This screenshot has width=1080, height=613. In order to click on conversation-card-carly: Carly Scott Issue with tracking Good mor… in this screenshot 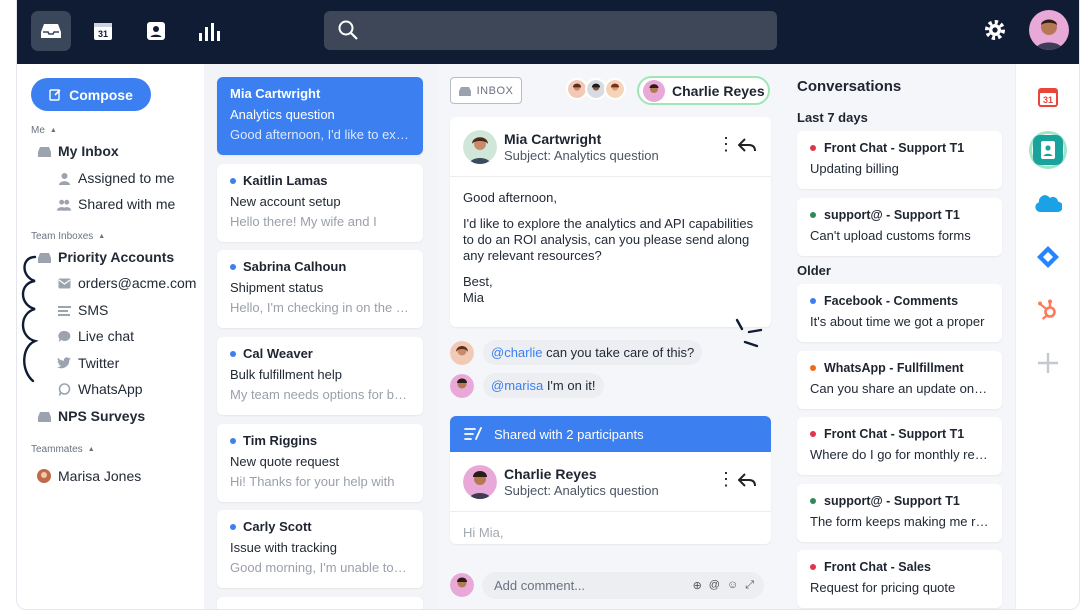, I will do `click(320, 549)`.